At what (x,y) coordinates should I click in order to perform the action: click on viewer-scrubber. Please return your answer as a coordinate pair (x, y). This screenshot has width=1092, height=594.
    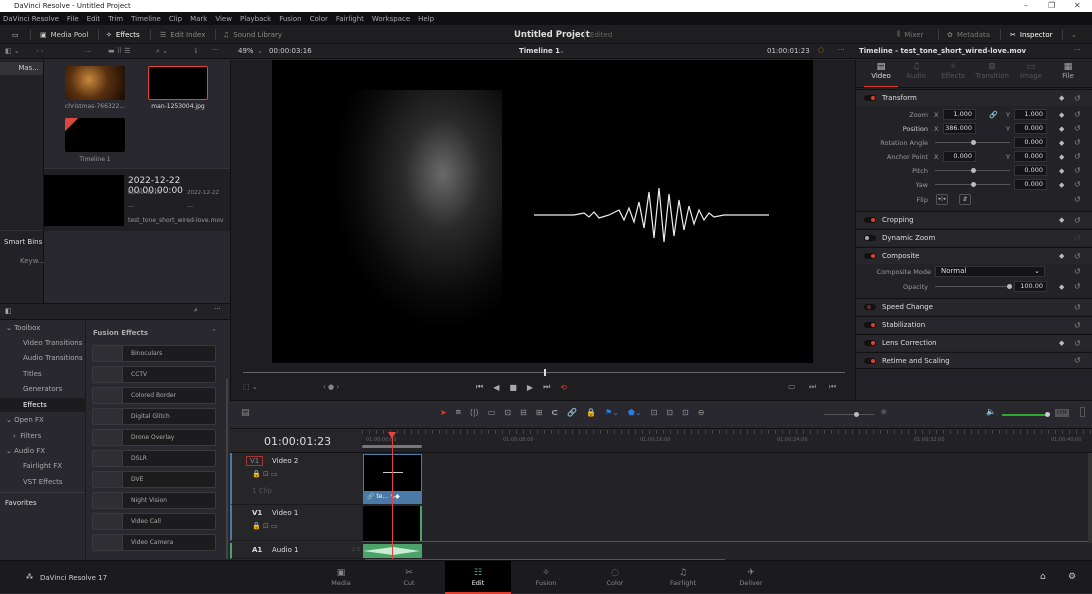
    Looking at the image, I should click on (544, 372).